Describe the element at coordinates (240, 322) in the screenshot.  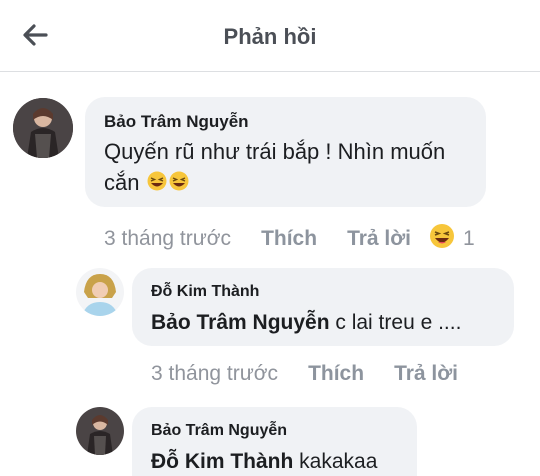
I see `mention-link: Bảo Trâm Nguyễn` at that location.